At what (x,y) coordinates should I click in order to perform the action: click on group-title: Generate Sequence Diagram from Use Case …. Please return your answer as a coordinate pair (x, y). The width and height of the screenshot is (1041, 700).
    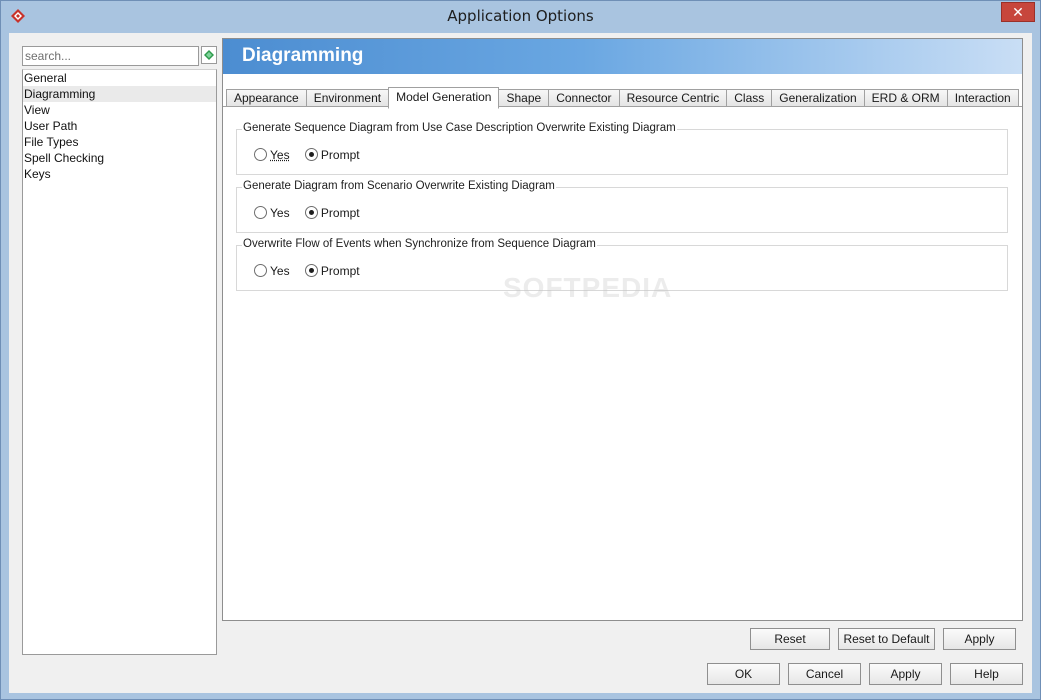
    Looking at the image, I should click on (459, 128).